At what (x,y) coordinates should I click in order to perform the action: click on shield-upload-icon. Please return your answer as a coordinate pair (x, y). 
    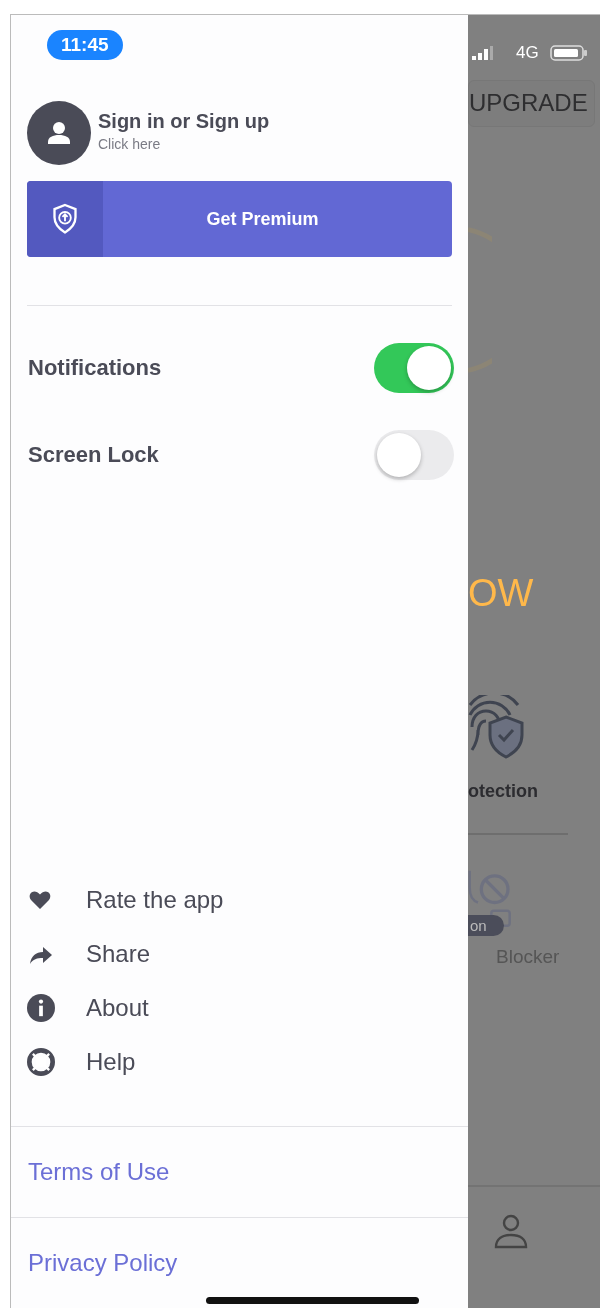
    Looking at the image, I should click on (65, 219).